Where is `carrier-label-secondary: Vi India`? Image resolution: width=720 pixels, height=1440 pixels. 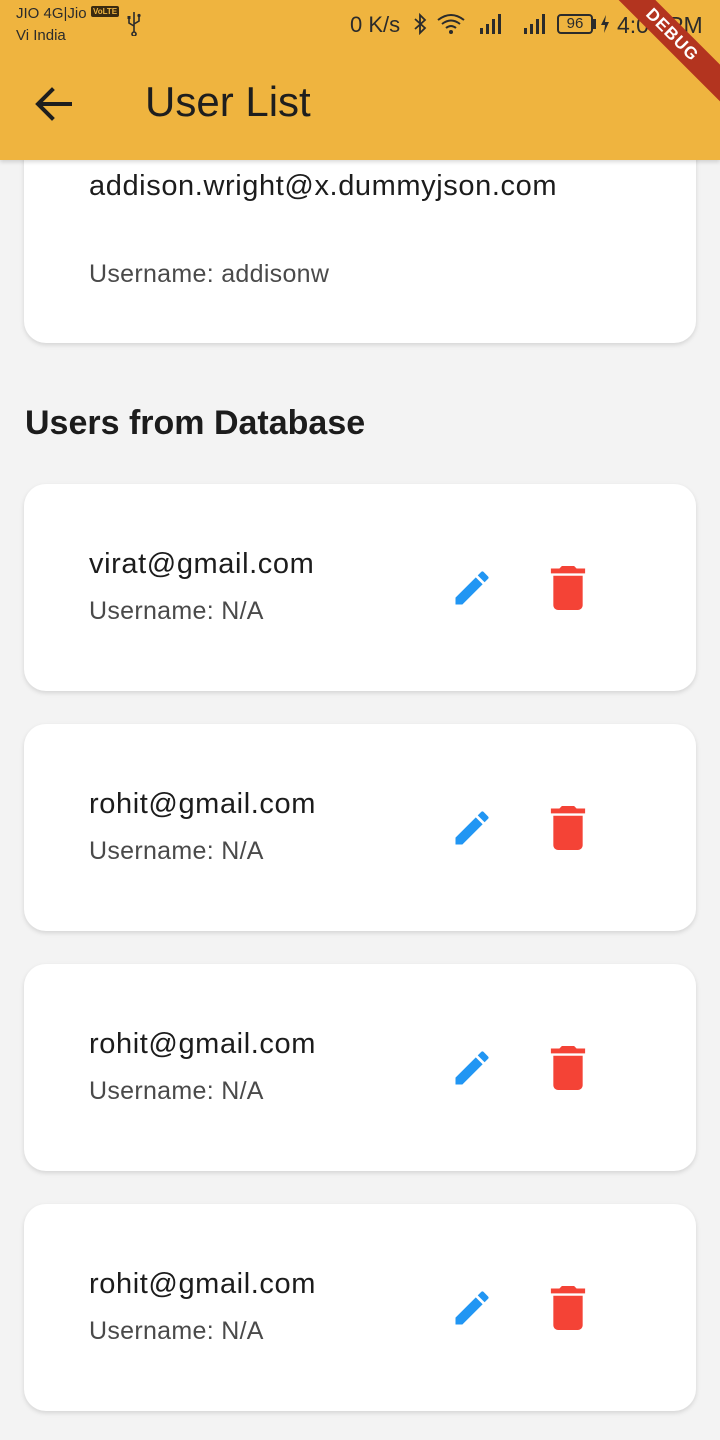
carrier-label-secondary: Vi India is located at coordinates (41, 35).